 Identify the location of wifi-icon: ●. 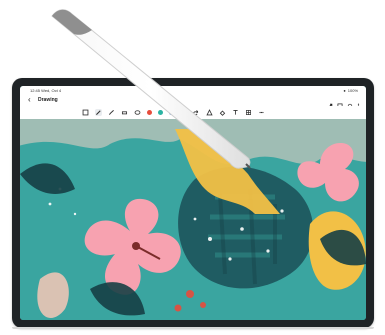
(344, 90).